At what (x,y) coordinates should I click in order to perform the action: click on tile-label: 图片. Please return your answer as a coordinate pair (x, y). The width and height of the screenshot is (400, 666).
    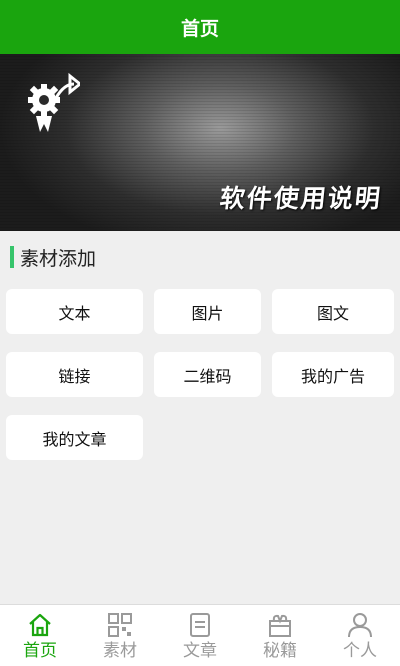
    Looking at the image, I should click on (207, 313).